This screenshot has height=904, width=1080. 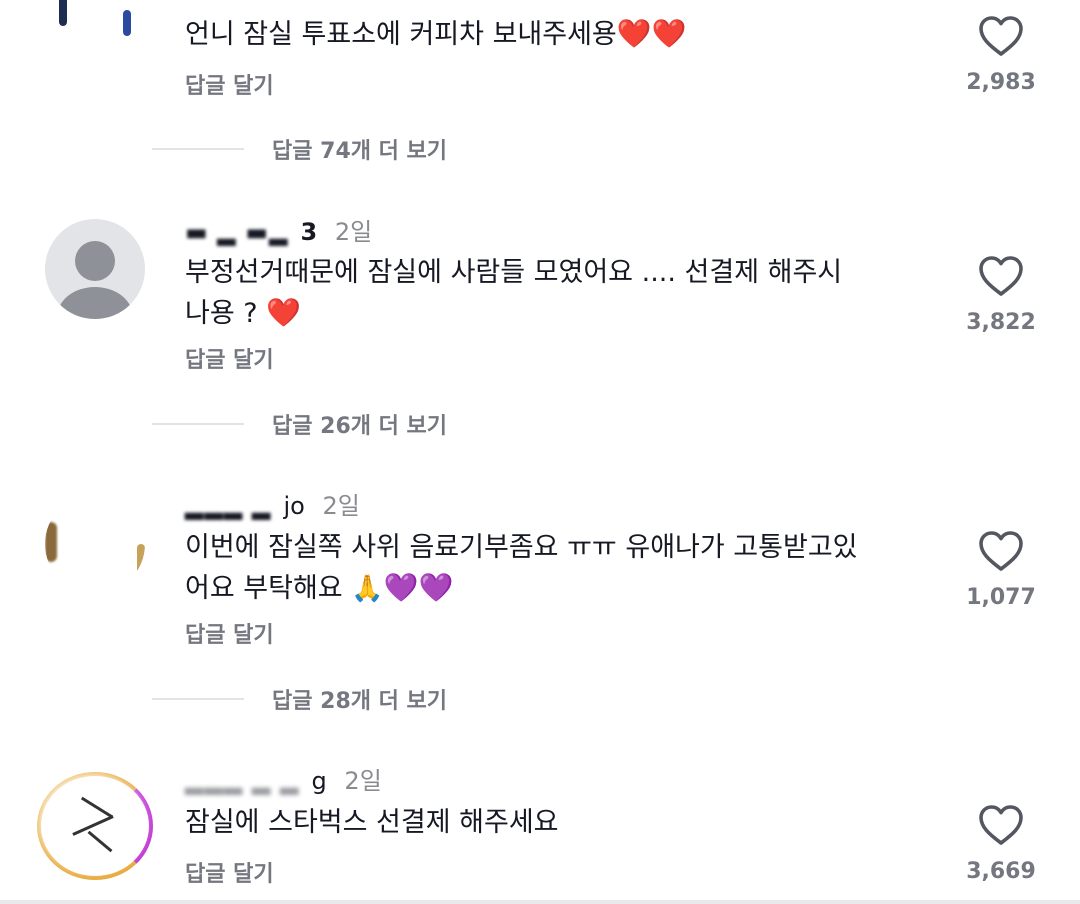 I want to click on view-more-replies: 답글 74개 더 보기, so click(x=299, y=149).